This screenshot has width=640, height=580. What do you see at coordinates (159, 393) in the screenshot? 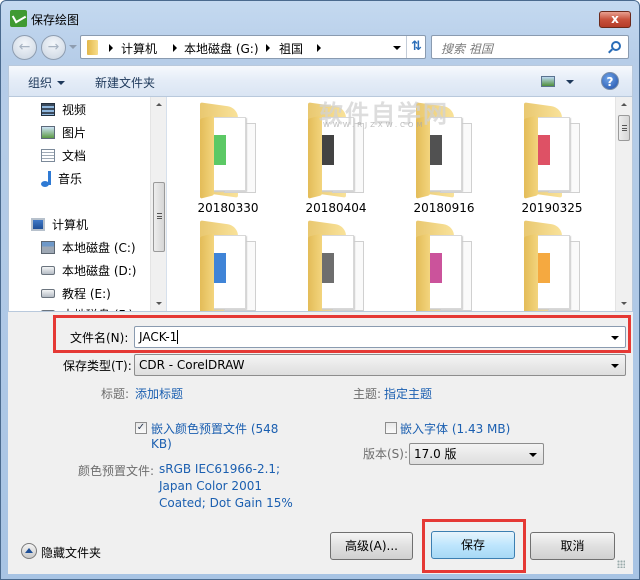
I see `add-title-link: 添加标题` at bounding box center [159, 393].